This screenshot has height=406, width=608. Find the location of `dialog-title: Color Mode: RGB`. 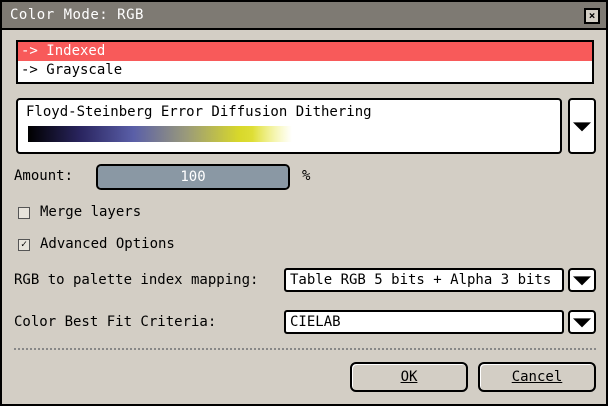

dialog-title: Color Mode: RGB is located at coordinates (77, 15).